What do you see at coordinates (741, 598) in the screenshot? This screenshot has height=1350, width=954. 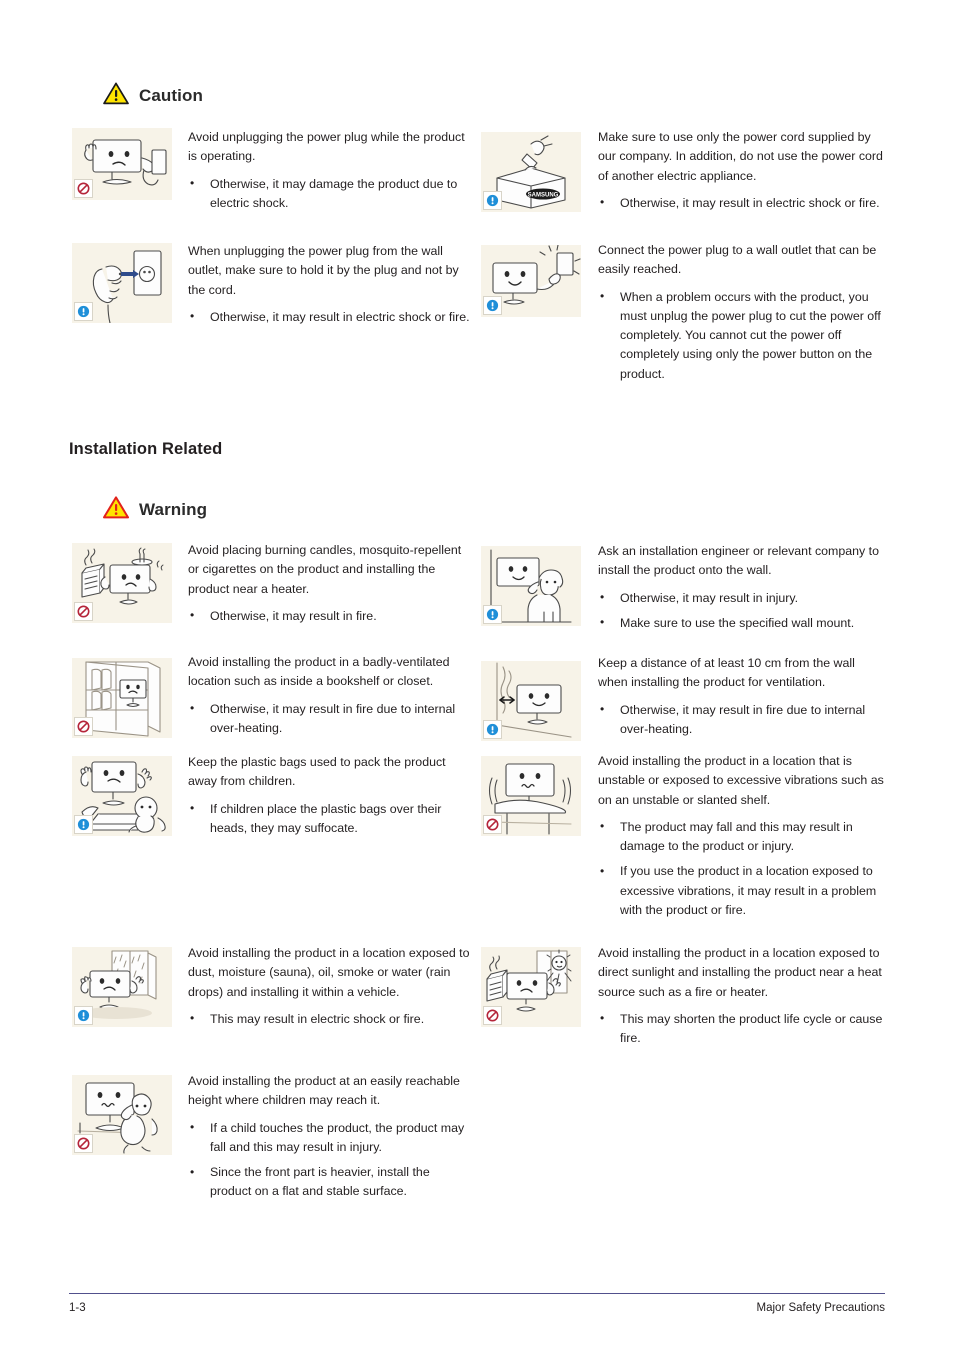 I see `bullet-item: Otherwise, it may result in injury.` at bounding box center [741, 598].